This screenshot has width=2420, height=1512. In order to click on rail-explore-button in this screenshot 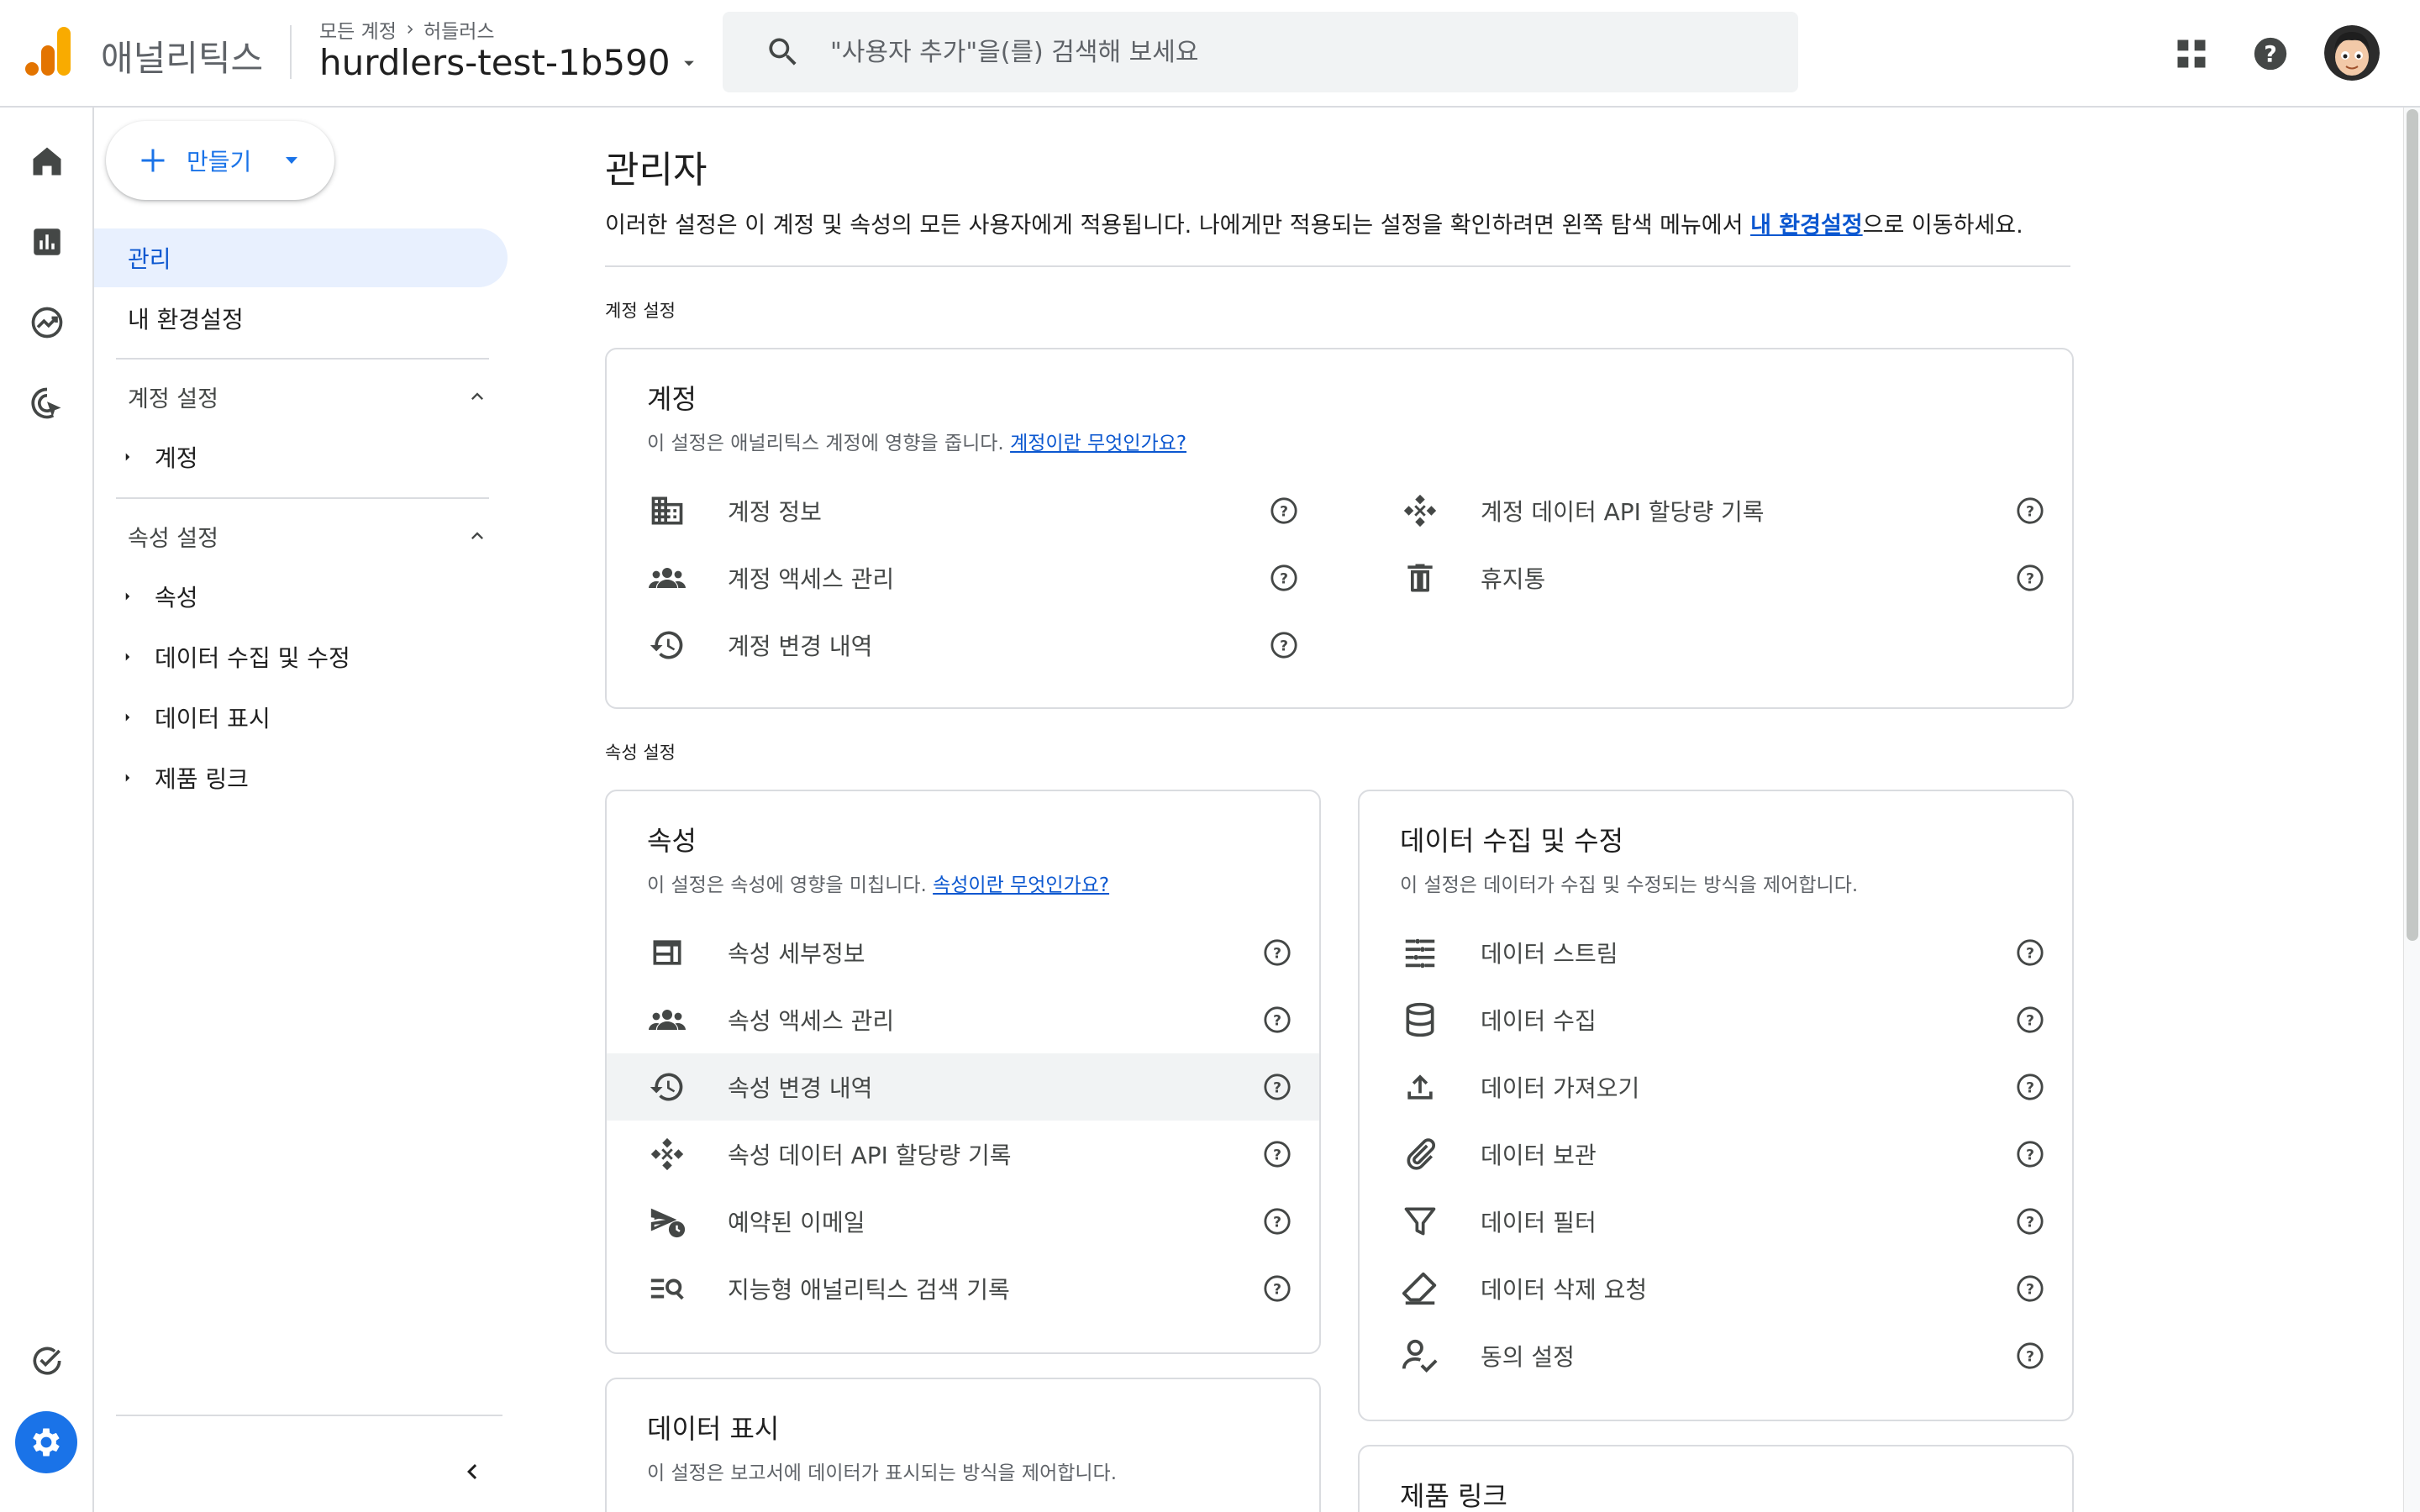, I will do `click(47, 322)`.